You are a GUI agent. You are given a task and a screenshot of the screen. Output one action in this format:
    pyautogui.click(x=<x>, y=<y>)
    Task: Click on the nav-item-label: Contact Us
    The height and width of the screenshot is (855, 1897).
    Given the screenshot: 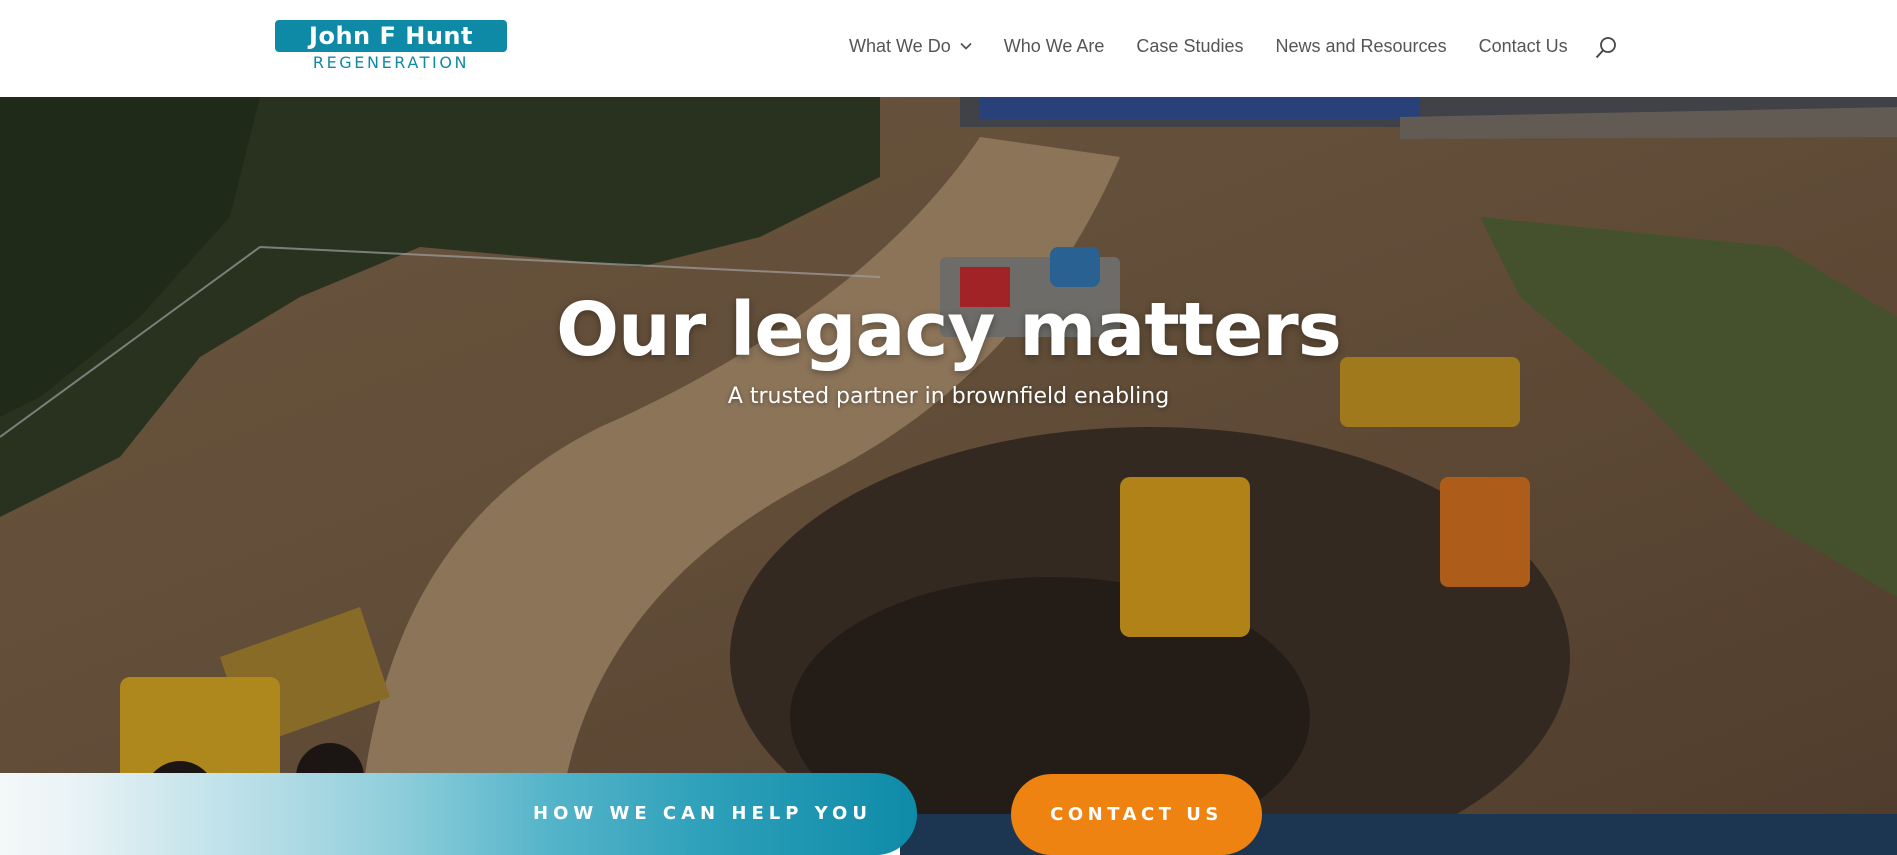 What is the action you would take?
    pyautogui.click(x=1523, y=45)
    